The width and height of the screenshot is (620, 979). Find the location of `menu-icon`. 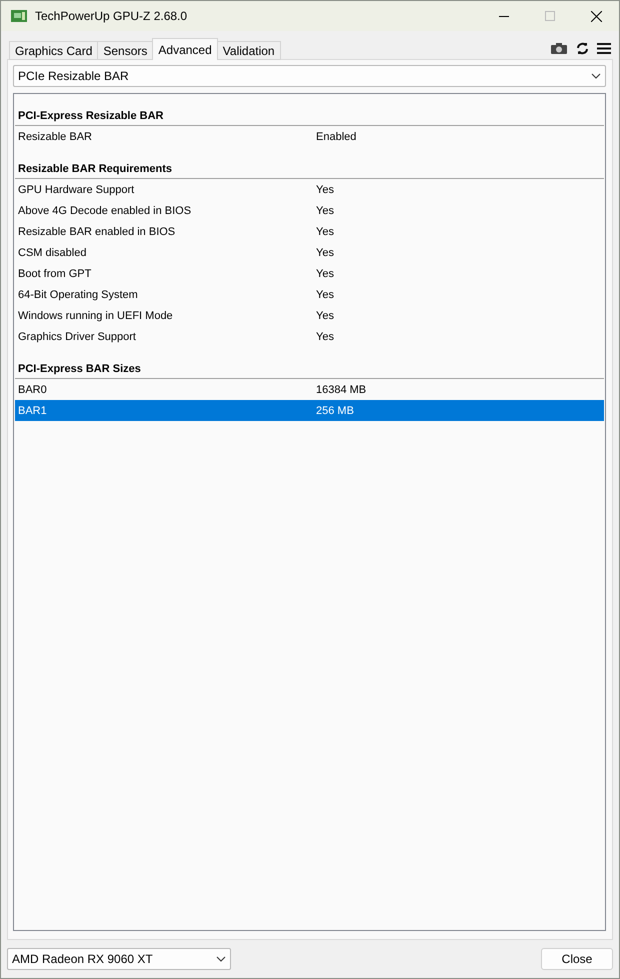

menu-icon is located at coordinates (604, 48).